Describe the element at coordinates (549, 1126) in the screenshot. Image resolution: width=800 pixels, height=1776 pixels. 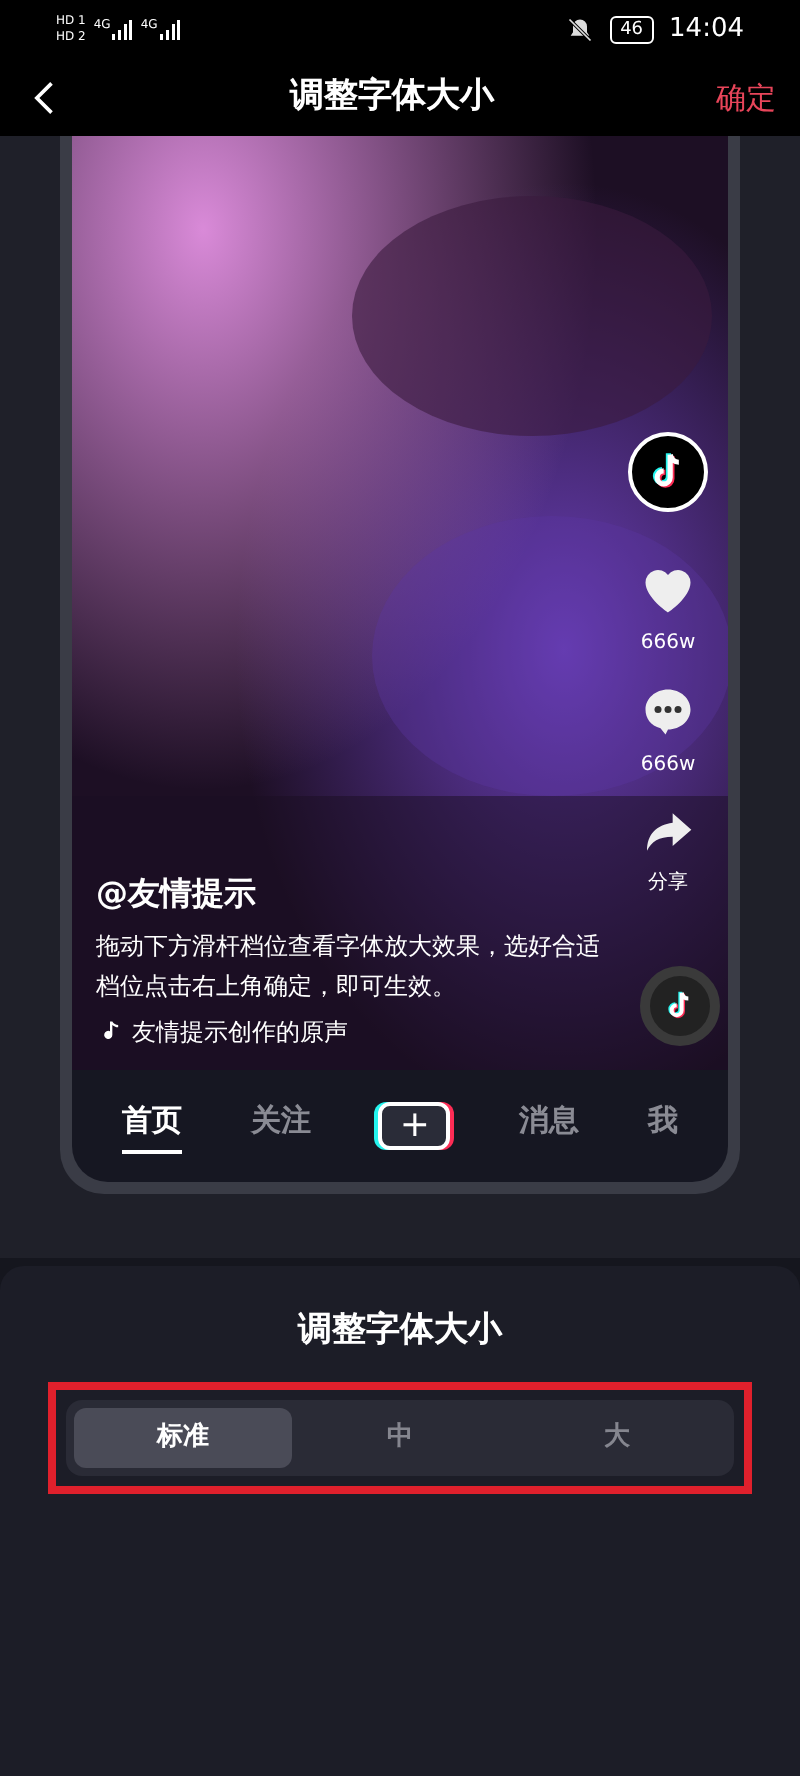
I see `nav-tab: 消息` at that location.